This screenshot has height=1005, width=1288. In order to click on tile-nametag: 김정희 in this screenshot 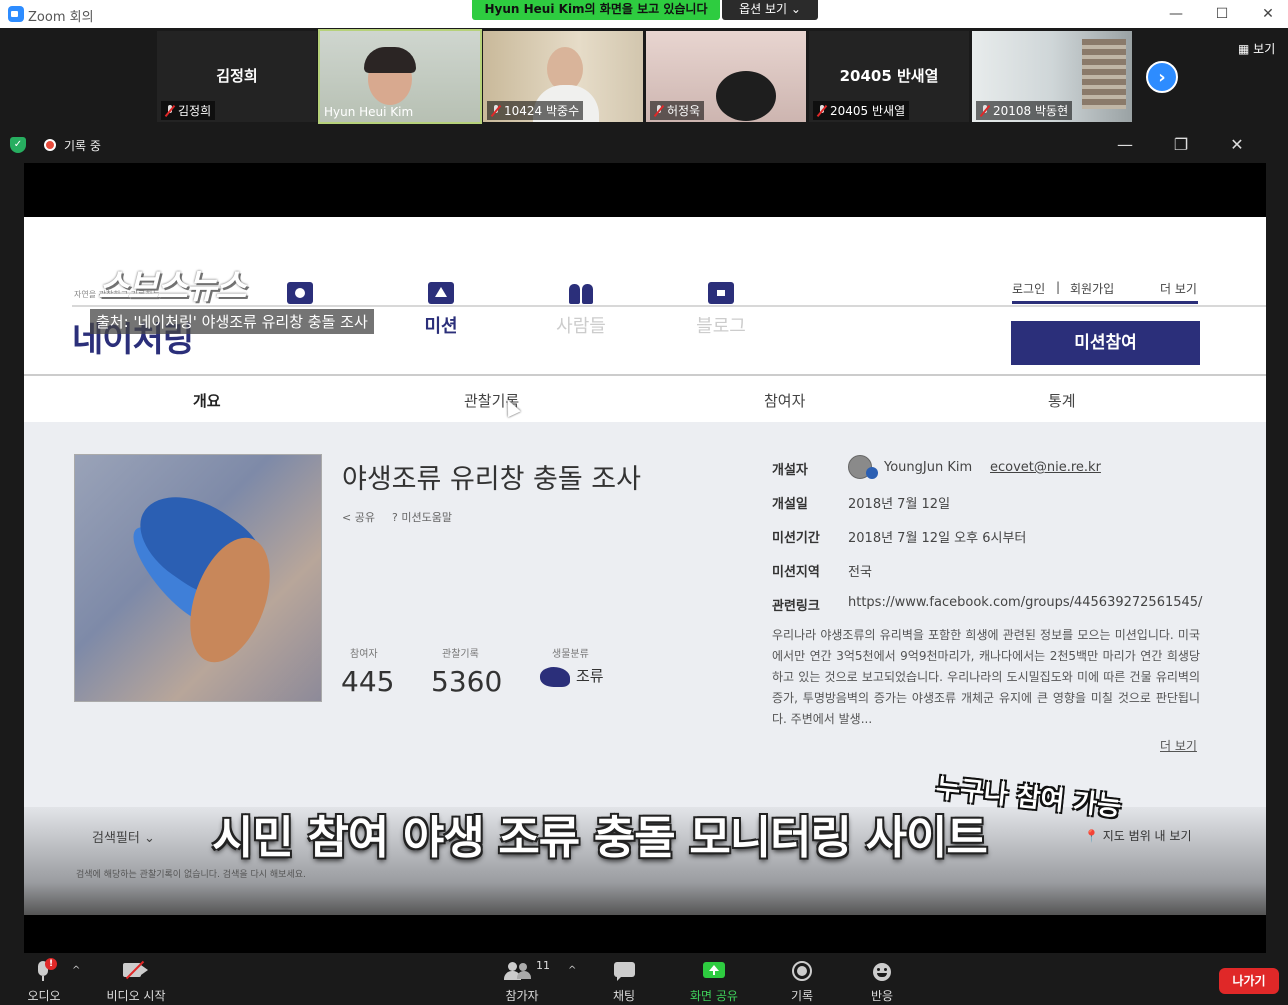, I will do `click(188, 110)`.